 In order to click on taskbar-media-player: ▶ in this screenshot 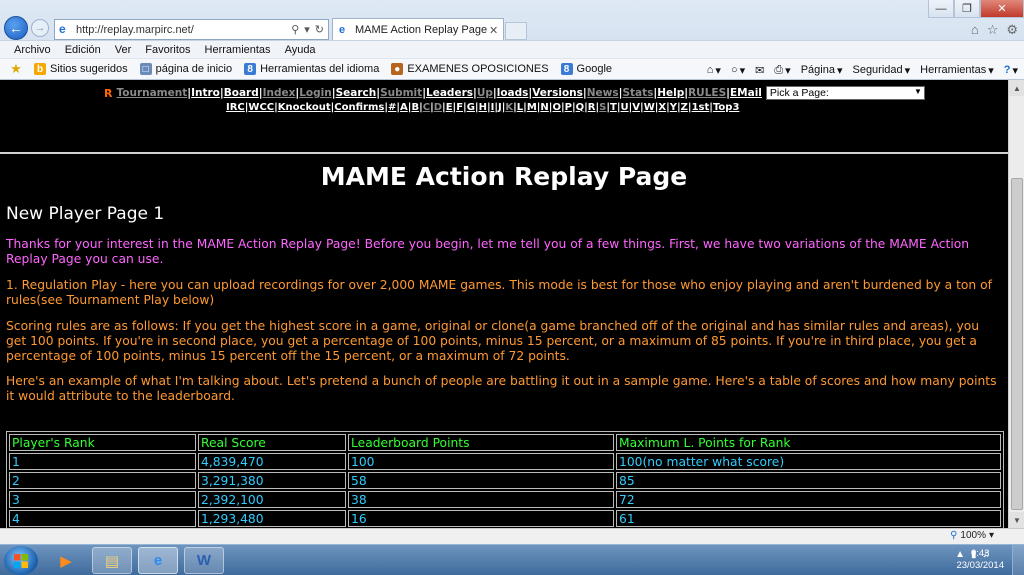, I will do `click(66, 560)`.